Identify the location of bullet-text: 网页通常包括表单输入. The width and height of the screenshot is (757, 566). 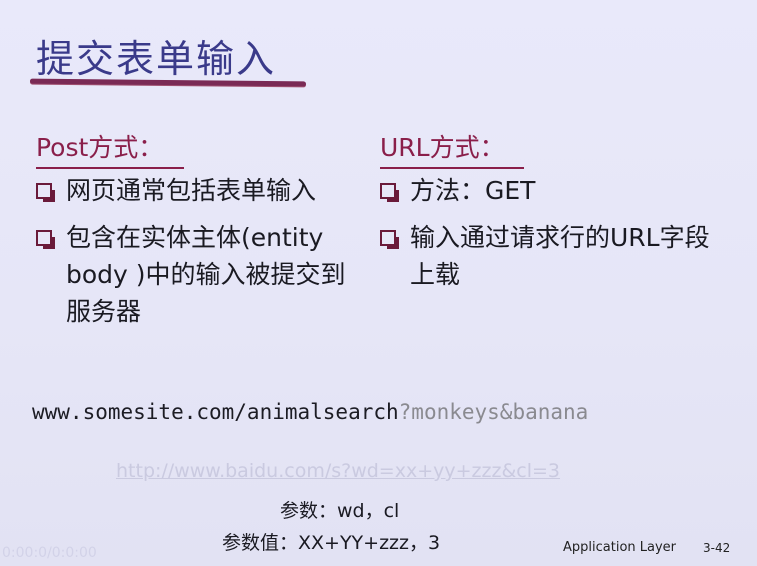
(191, 190).